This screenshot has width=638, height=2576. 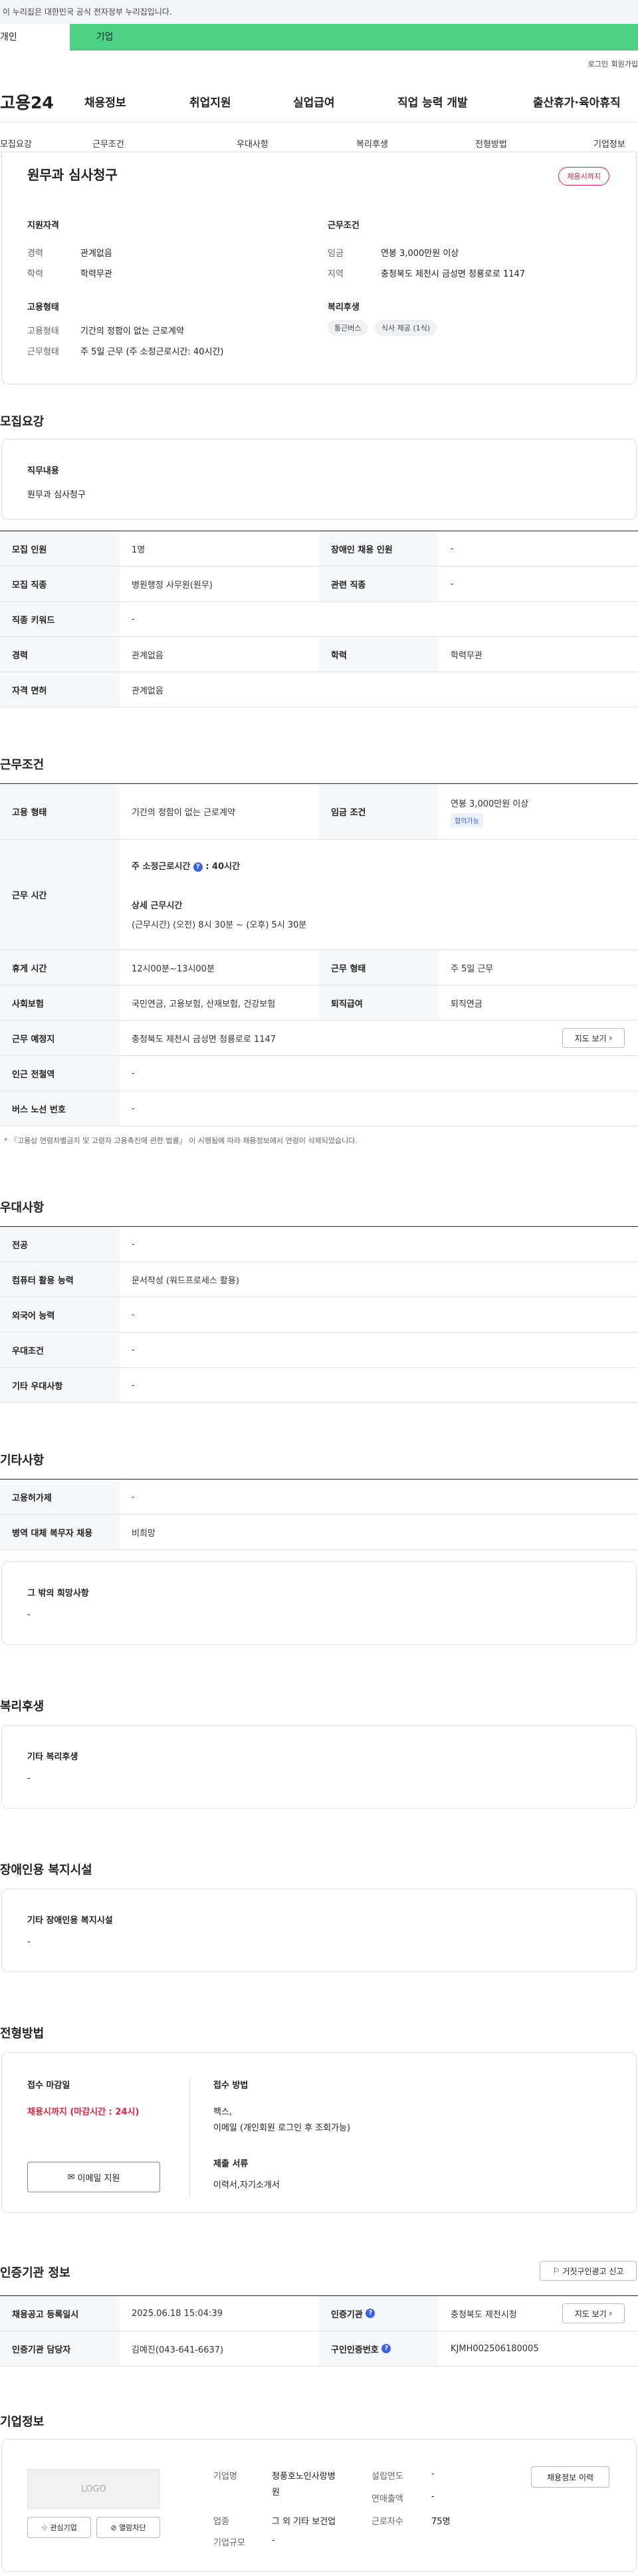 What do you see at coordinates (96, 254) in the screenshot?
I see `career-value: 관계없음` at bounding box center [96, 254].